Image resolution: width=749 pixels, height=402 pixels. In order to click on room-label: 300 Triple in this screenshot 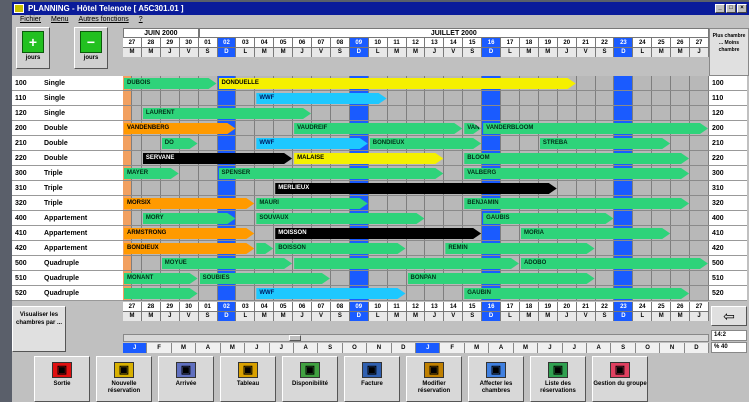, I will do `click(67, 173)`.